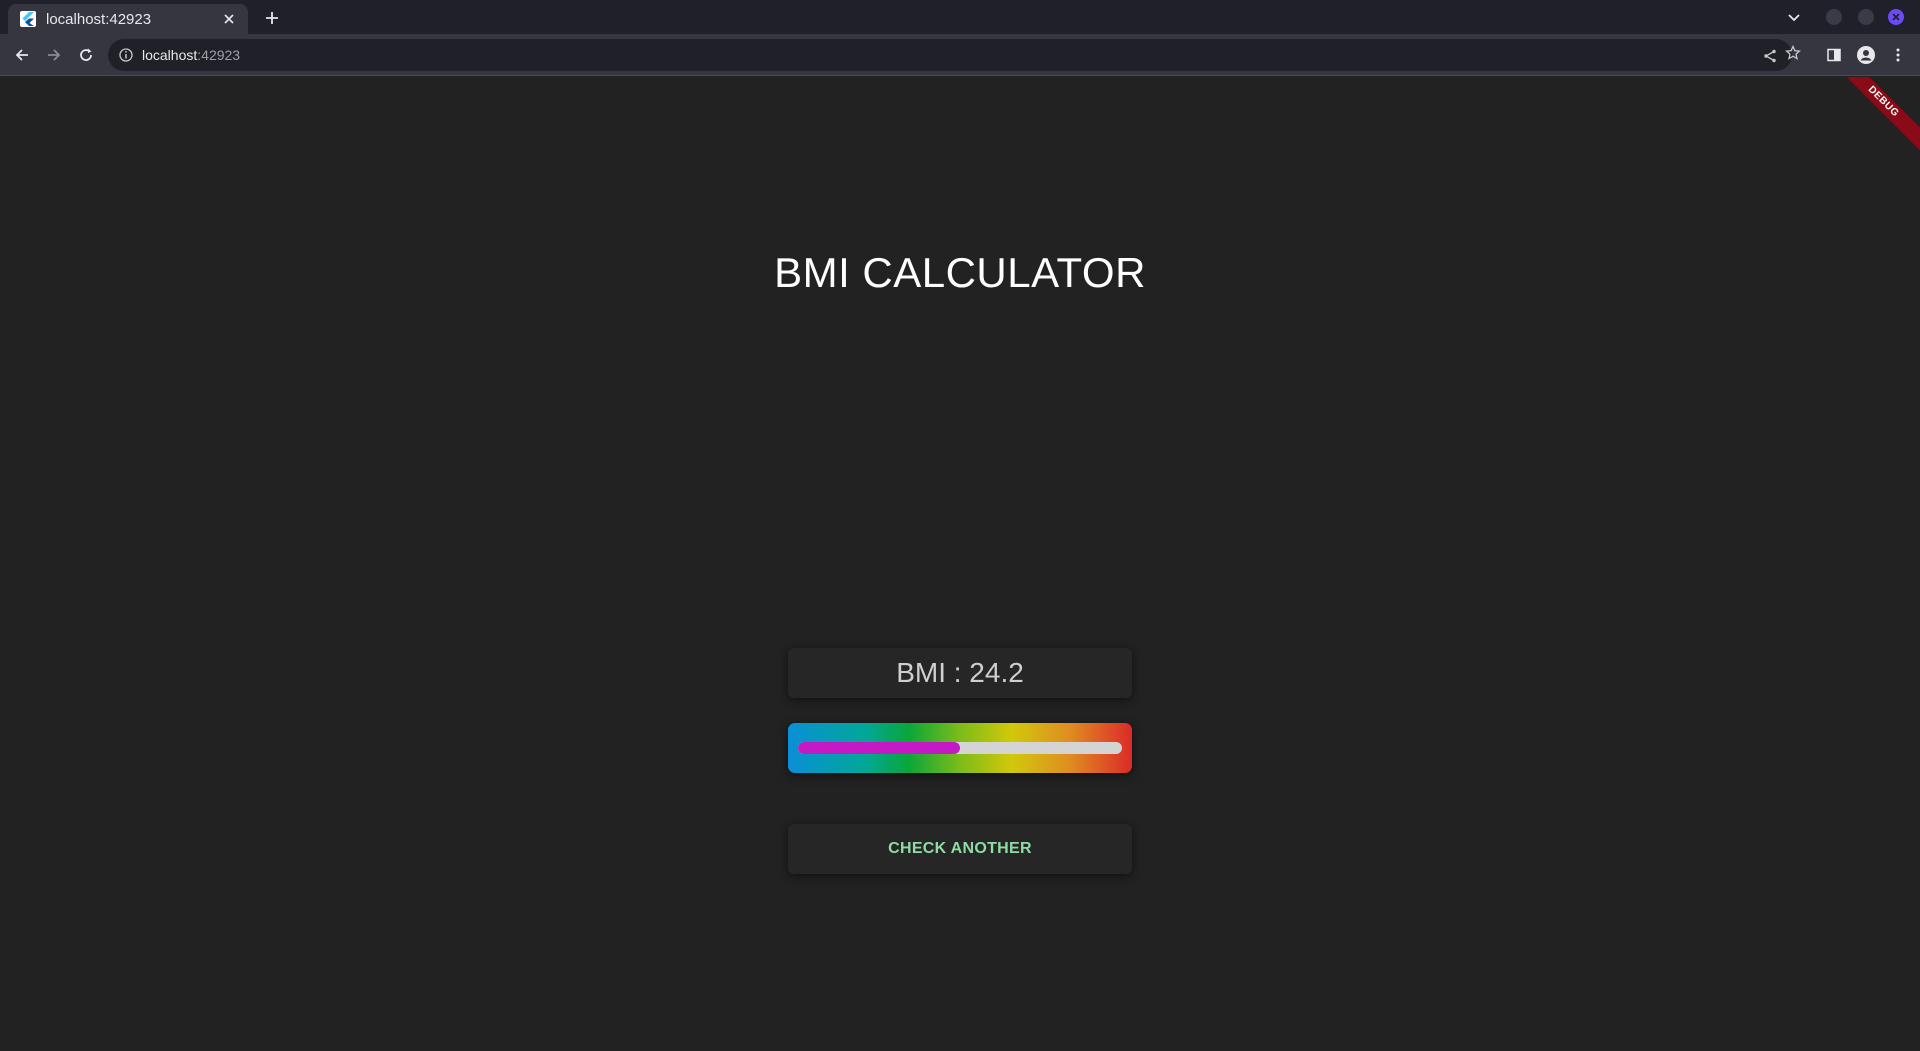 Image resolution: width=1920 pixels, height=1051 pixels. I want to click on check-another-button: CHECK ANOTHER, so click(960, 849).